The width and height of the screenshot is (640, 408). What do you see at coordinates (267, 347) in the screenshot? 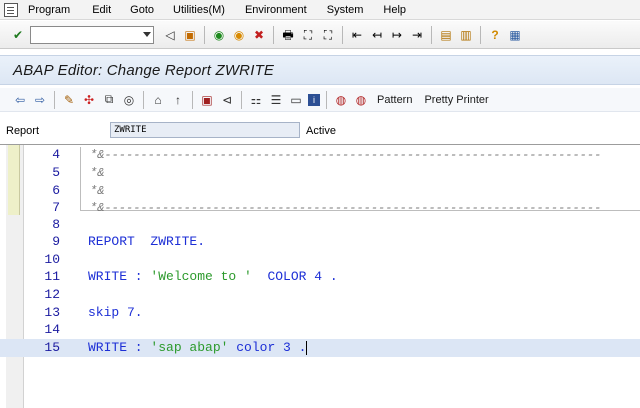
I see `rest-token: color 3 .` at bounding box center [267, 347].